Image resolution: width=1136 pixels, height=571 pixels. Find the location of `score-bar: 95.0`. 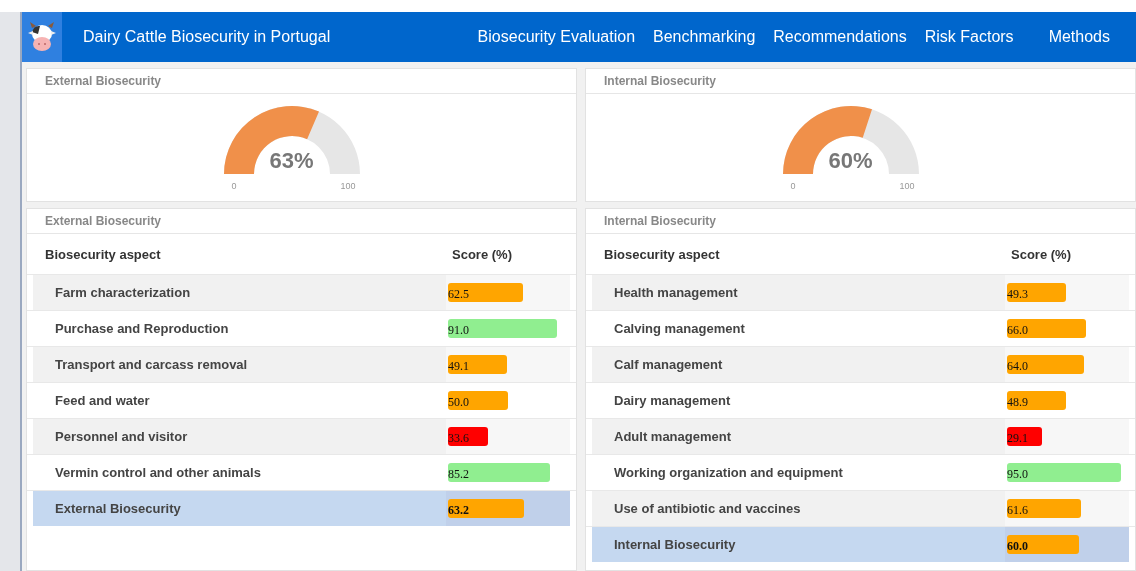

score-bar: 95.0 is located at coordinates (1064, 472).